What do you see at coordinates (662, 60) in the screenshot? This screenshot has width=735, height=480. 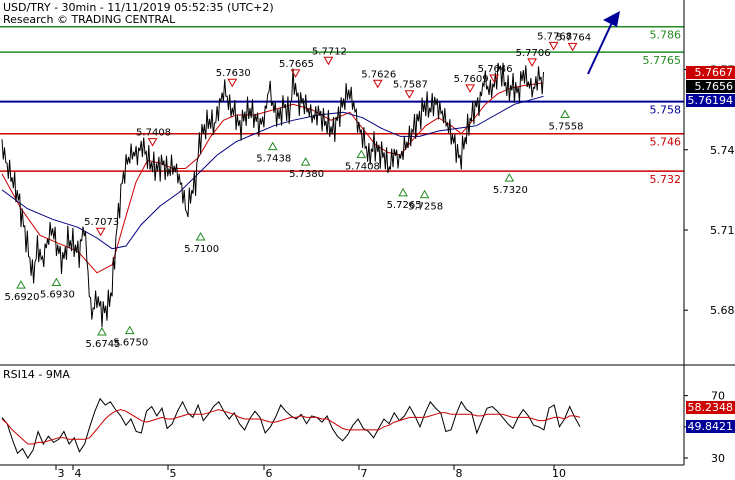 I see `level-label: 5.7765` at bounding box center [662, 60].